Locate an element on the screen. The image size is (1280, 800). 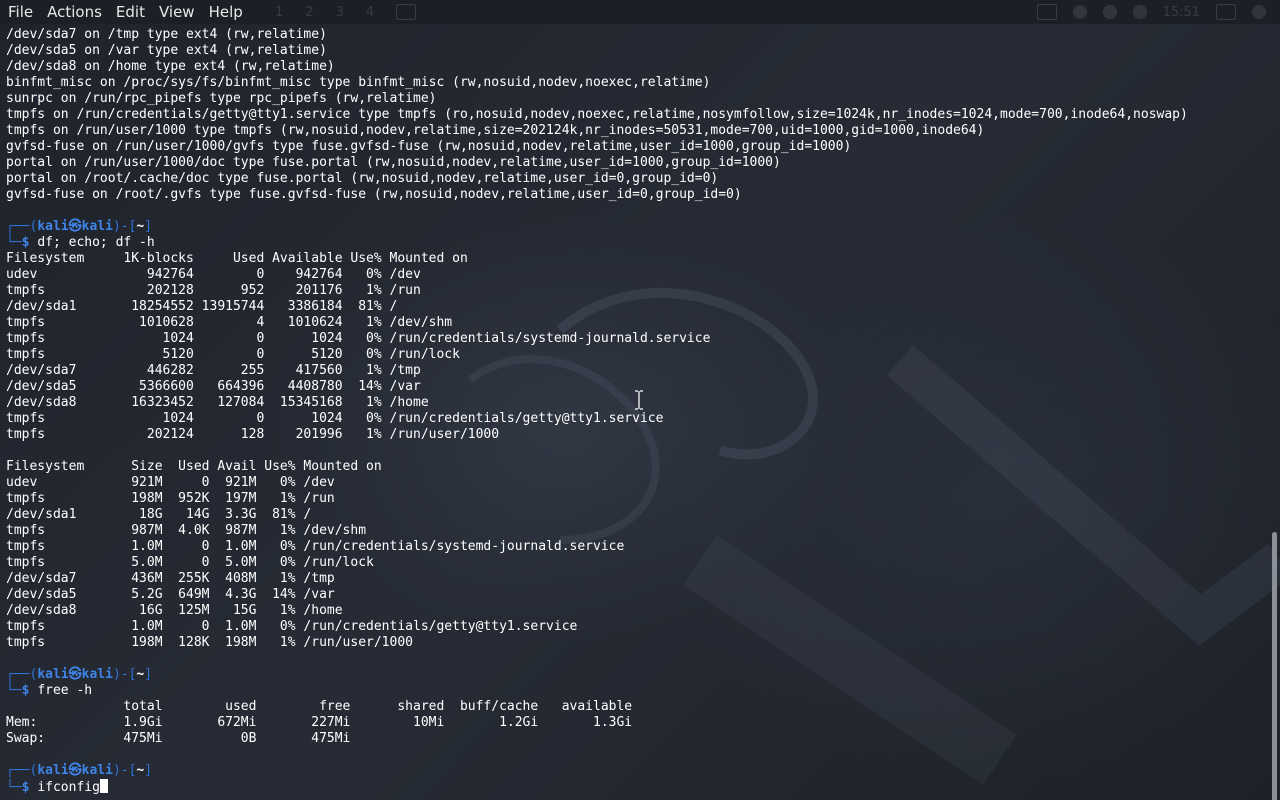
workspace-1: 1 is located at coordinates (279, 12).